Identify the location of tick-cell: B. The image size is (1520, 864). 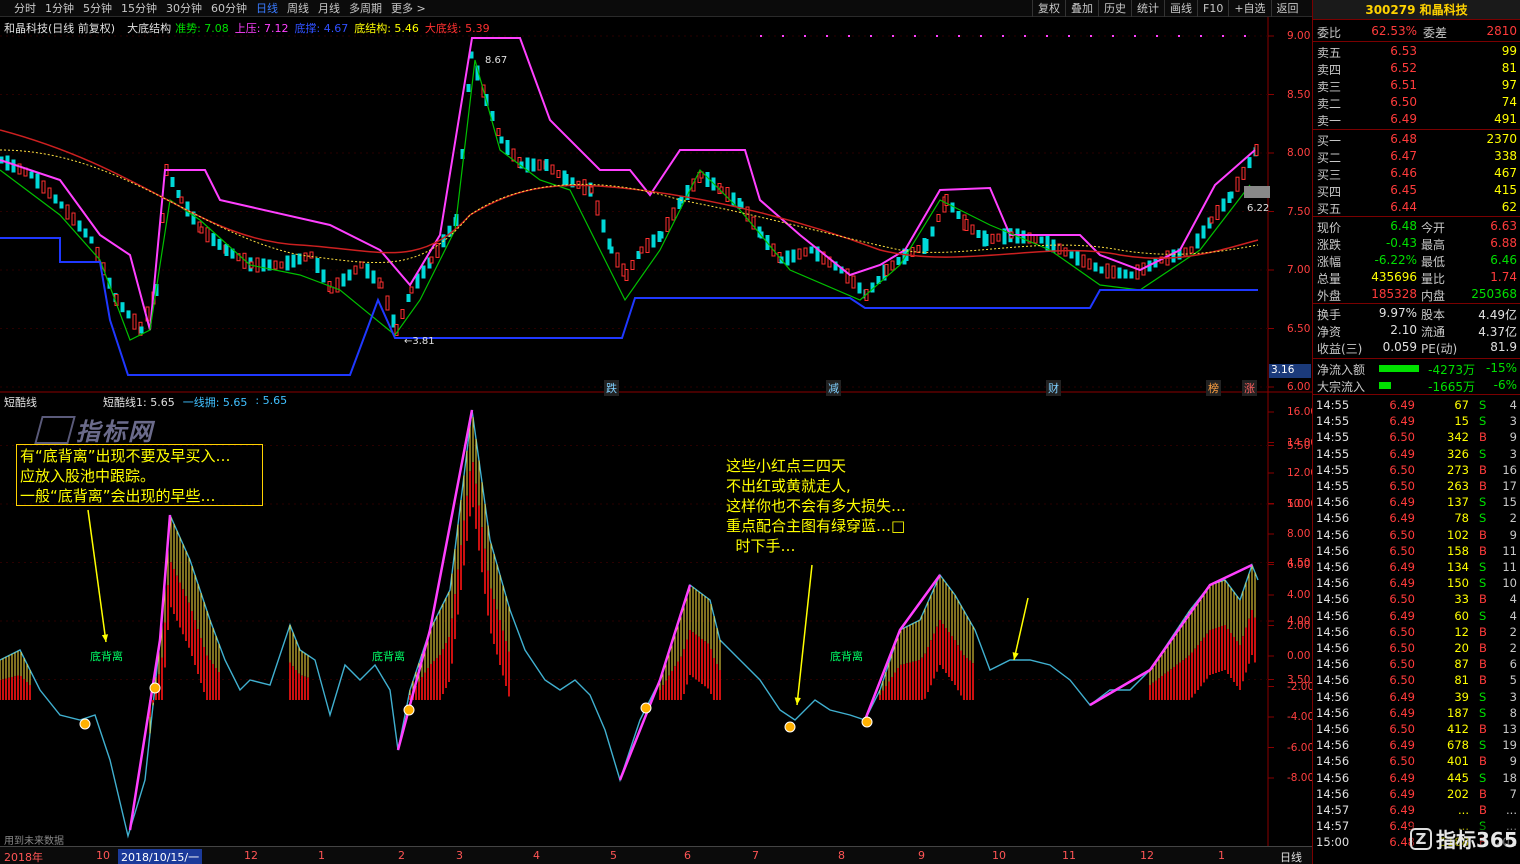
(1483, 599).